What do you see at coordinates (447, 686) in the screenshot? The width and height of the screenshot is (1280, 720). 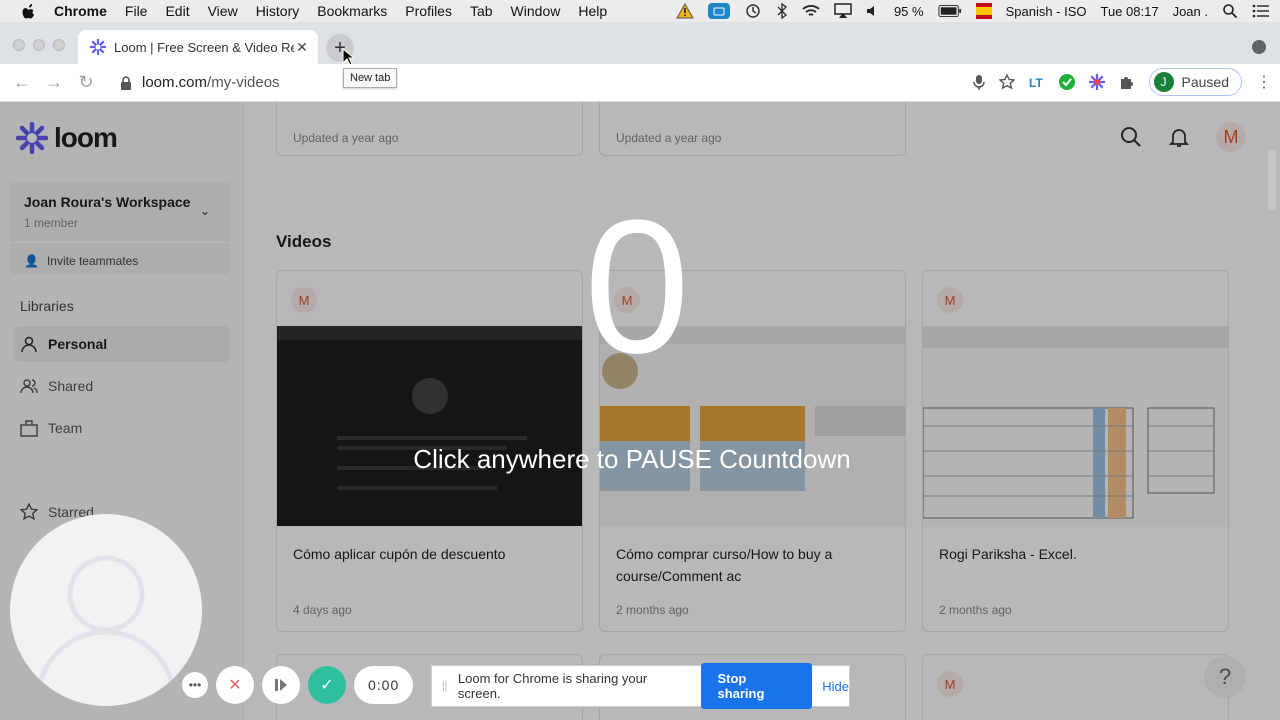 I see `drag-handle-icon: ||` at bounding box center [447, 686].